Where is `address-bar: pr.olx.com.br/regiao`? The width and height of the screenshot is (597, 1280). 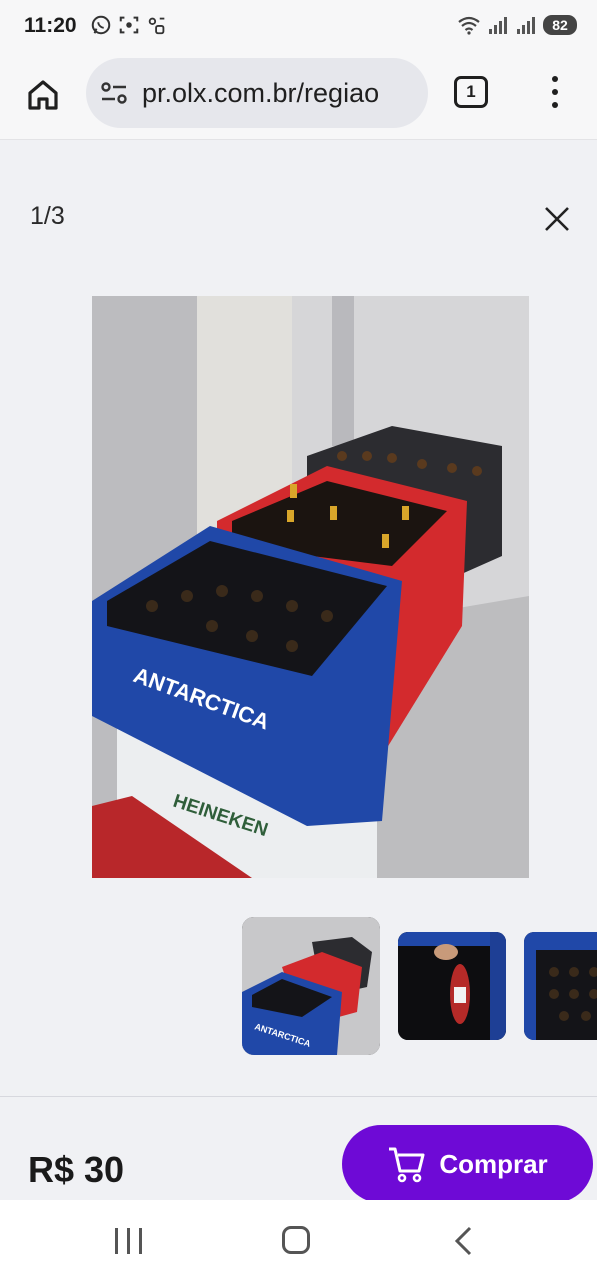 address-bar: pr.olx.com.br/regiao is located at coordinates (257, 93).